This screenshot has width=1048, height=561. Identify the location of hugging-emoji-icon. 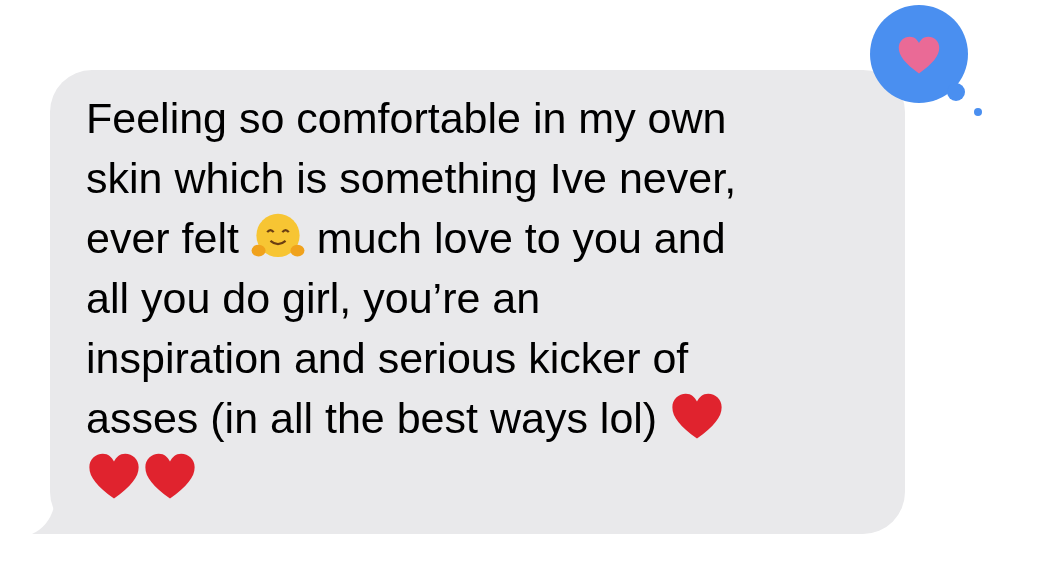
(278, 235).